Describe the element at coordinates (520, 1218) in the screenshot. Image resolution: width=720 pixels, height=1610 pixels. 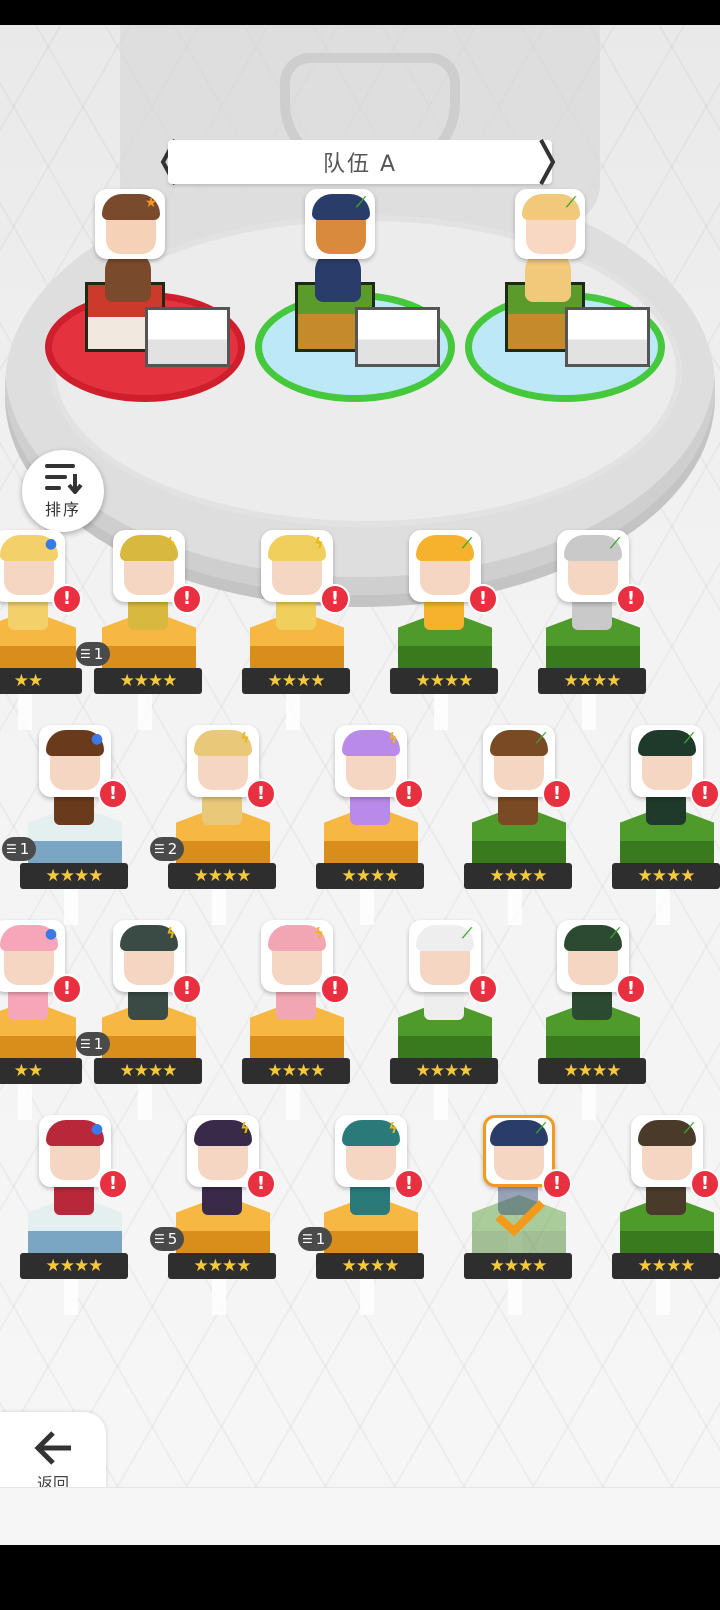
I see `check-icon` at that location.